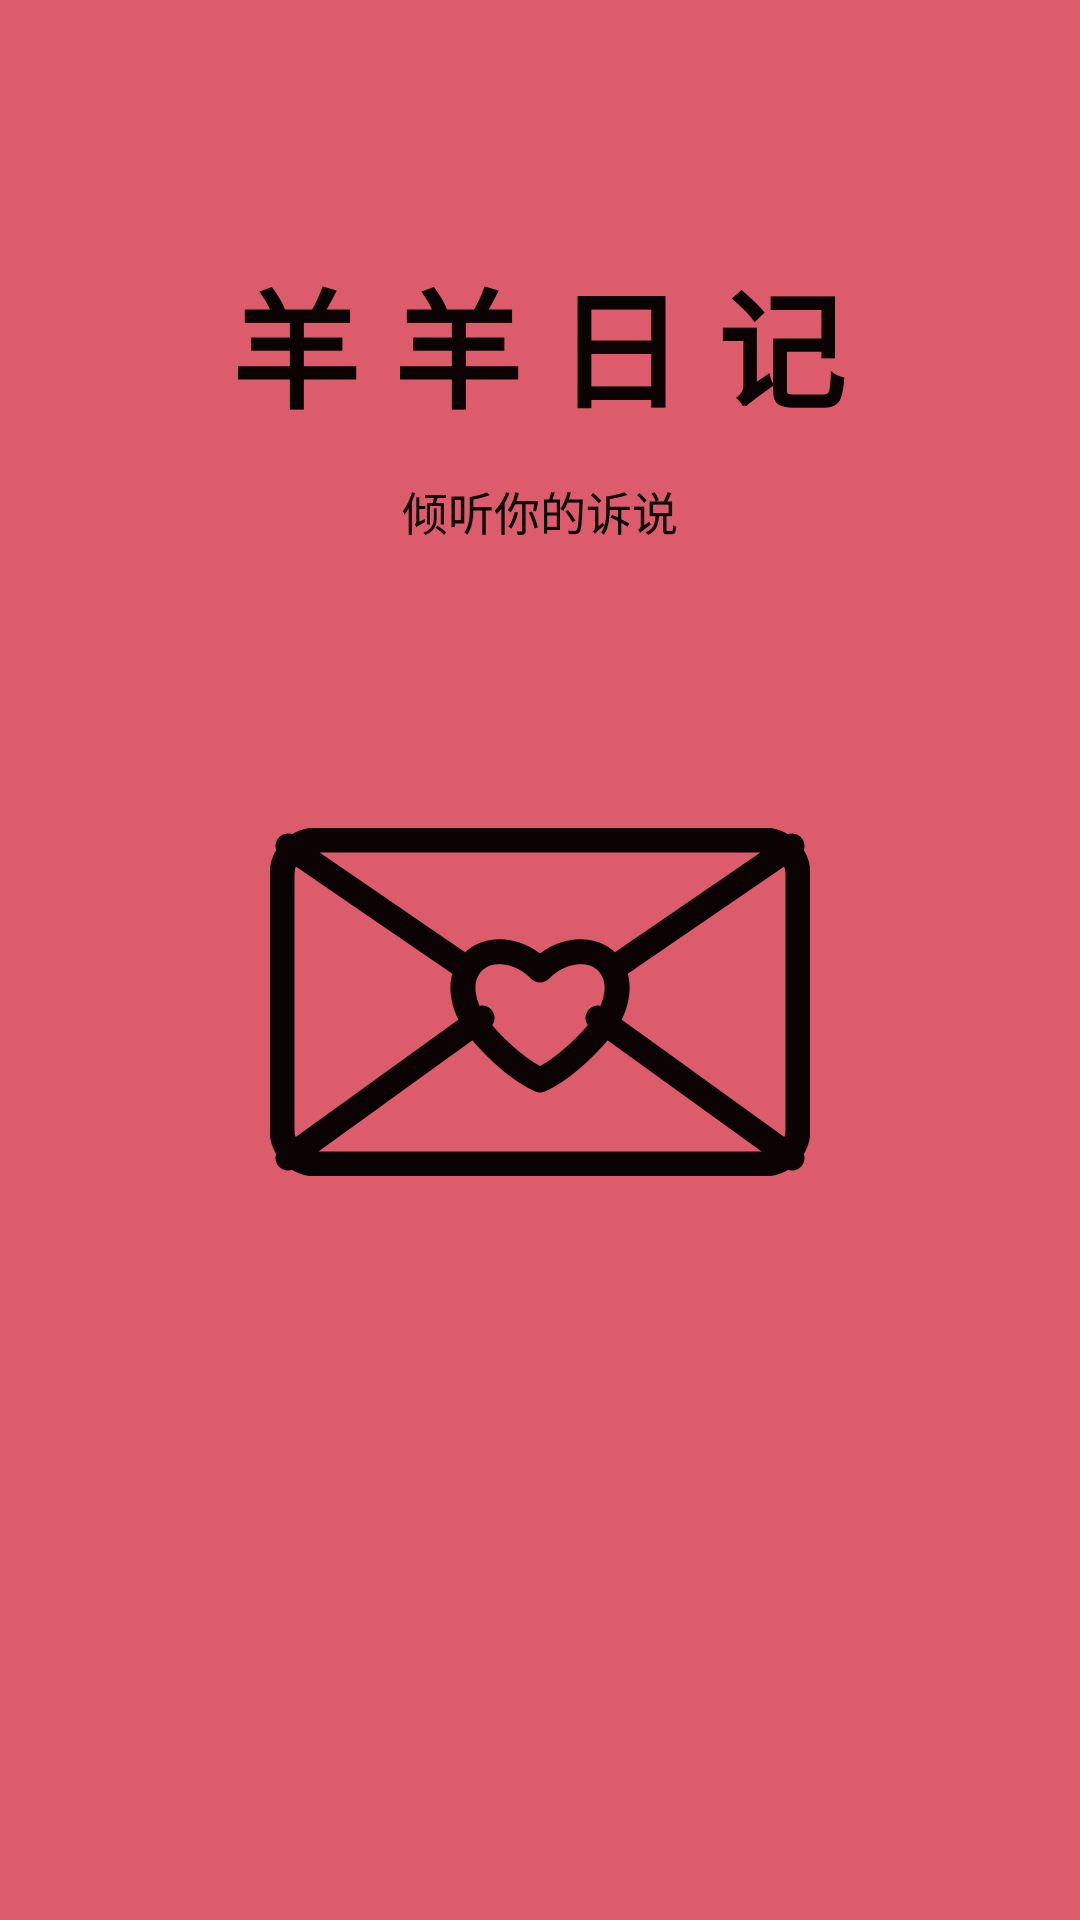 The image size is (1080, 1920). Describe the element at coordinates (540, 515) in the screenshot. I see `app-subtitle: 倾听你的诉说` at that location.